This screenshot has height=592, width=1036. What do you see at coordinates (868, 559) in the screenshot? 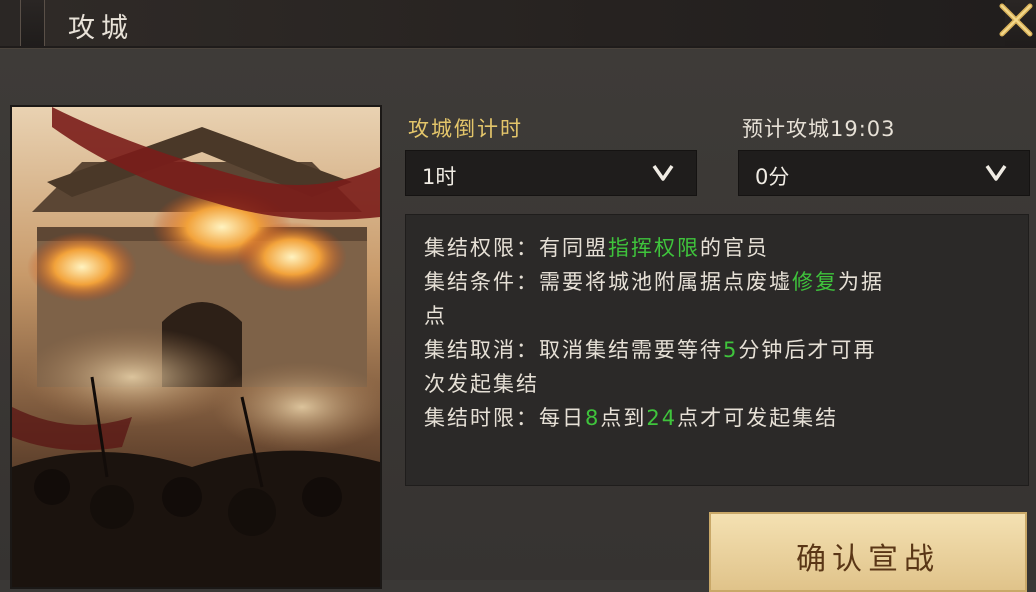
I see `confirm-button-label: 确认宣战` at bounding box center [868, 559].